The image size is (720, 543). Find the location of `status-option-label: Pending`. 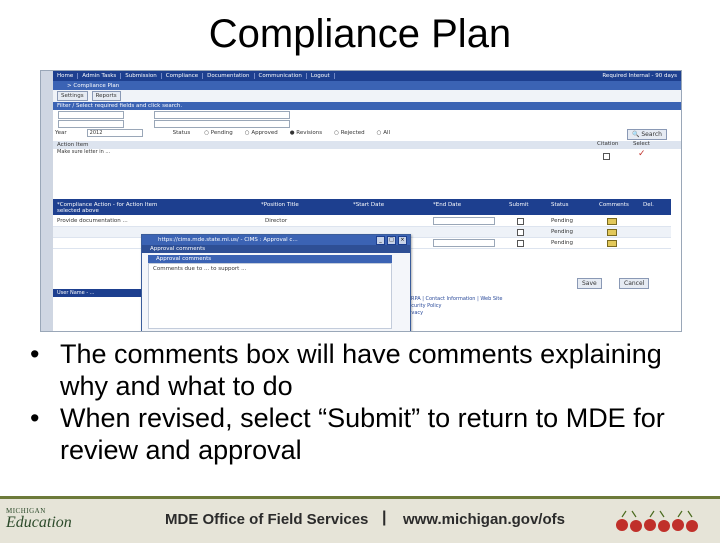

status-option-label: Pending is located at coordinates (221, 133).